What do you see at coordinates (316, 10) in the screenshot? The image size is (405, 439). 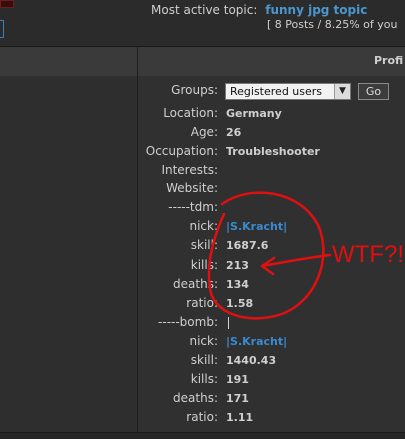 I see `most-active-topic-link: funny jpg topic` at bounding box center [316, 10].